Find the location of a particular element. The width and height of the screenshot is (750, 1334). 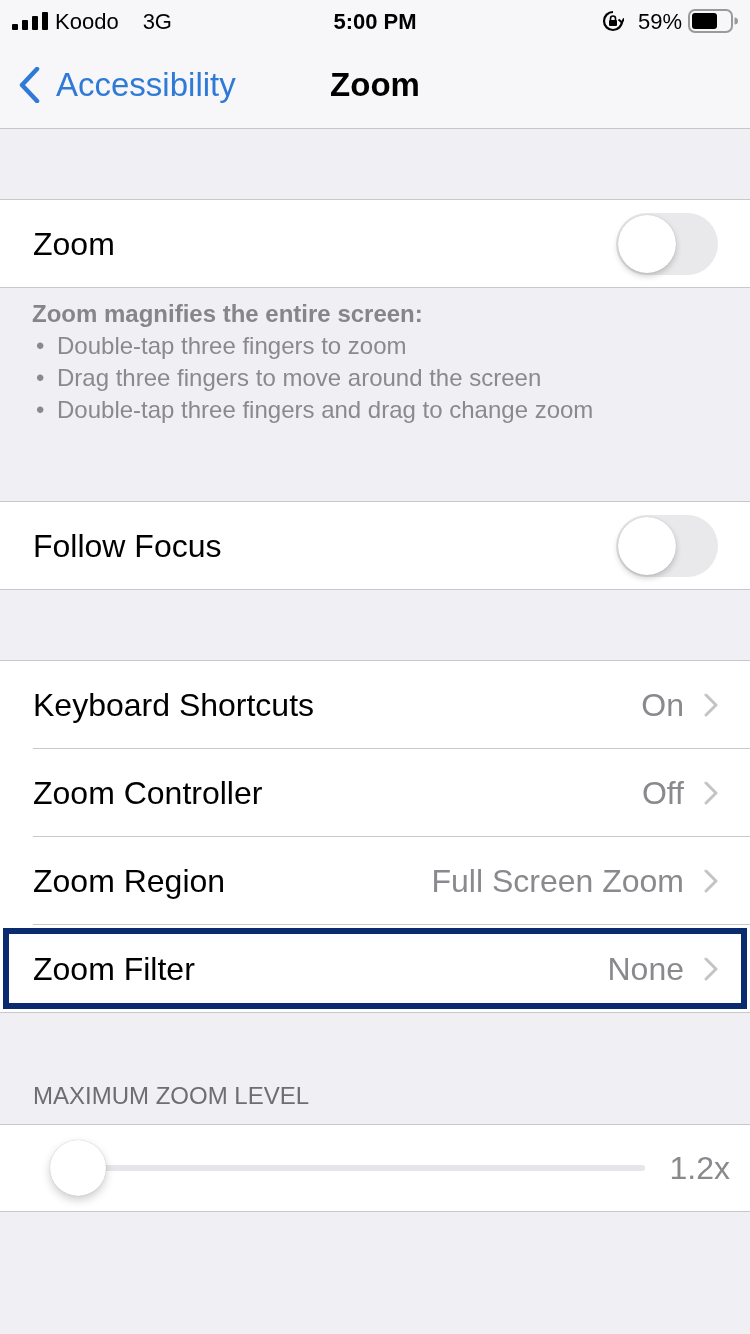

carrier-name: Koodo is located at coordinates (87, 21).